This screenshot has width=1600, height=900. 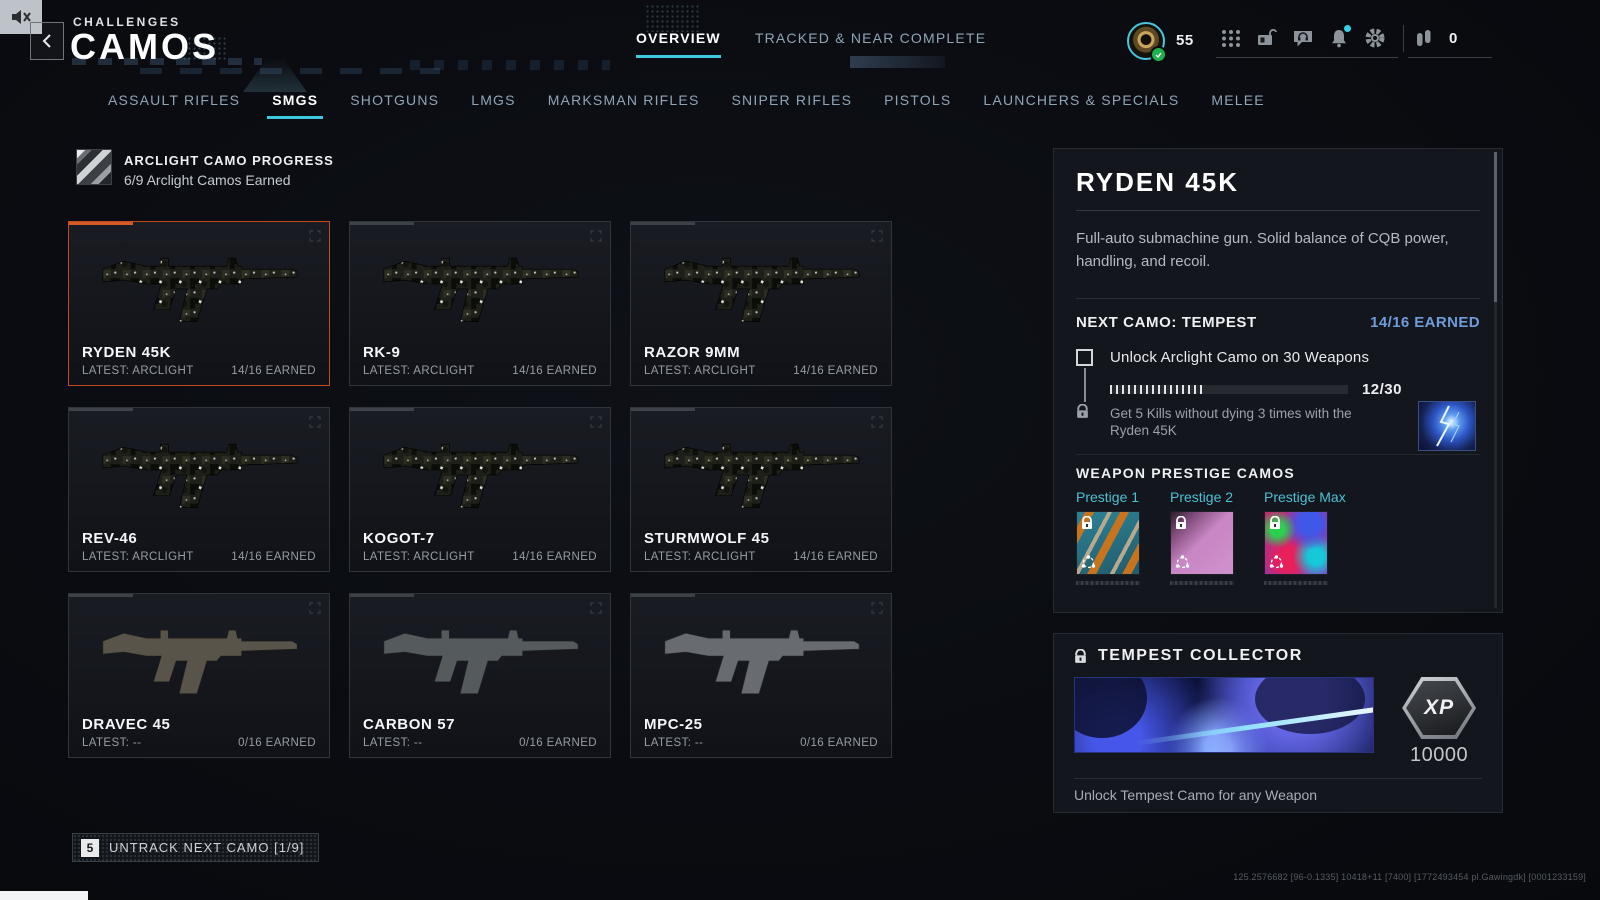 I want to click on locker-card-icon, so click(x=1267, y=38).